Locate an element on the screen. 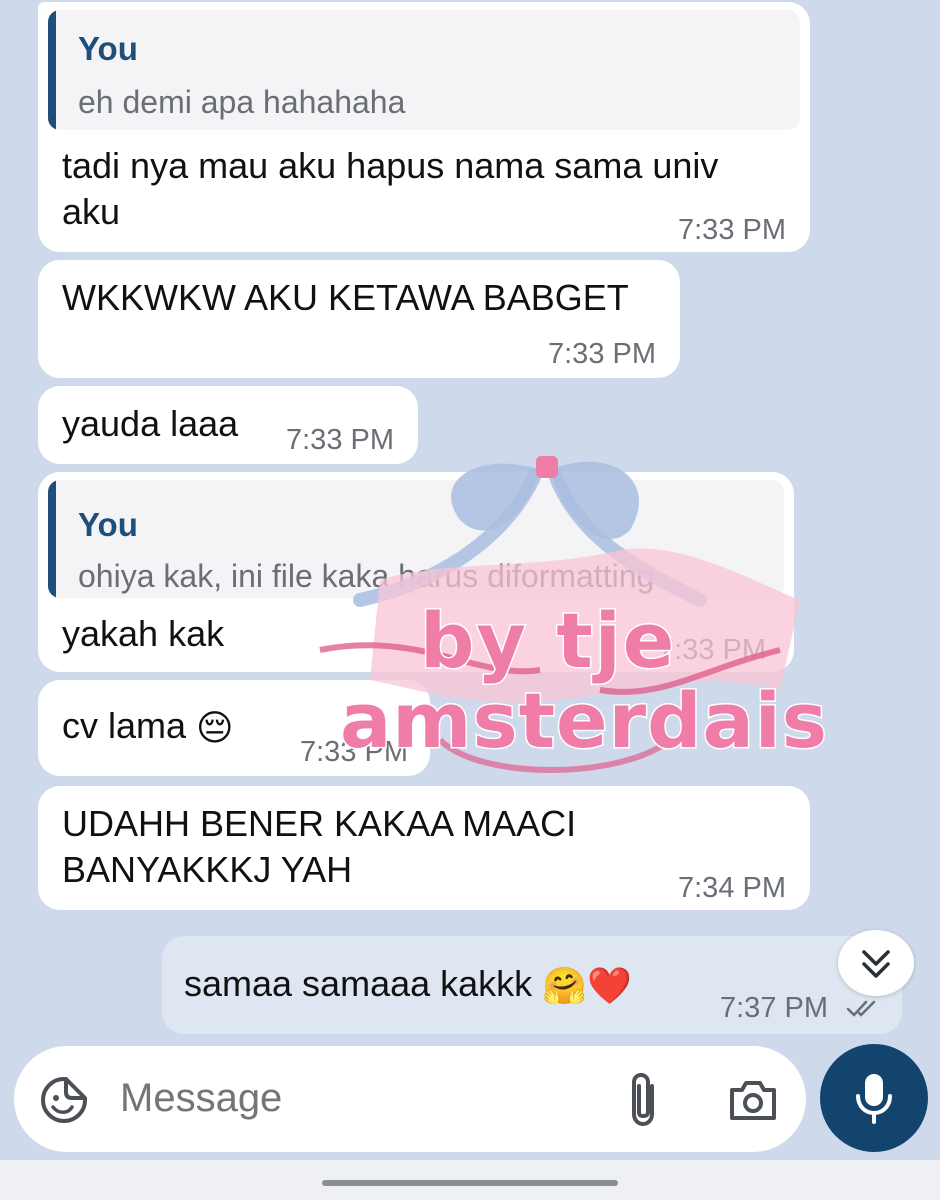  message-text: BANYAKKKJ YAH is located at coordinates (207, 869).